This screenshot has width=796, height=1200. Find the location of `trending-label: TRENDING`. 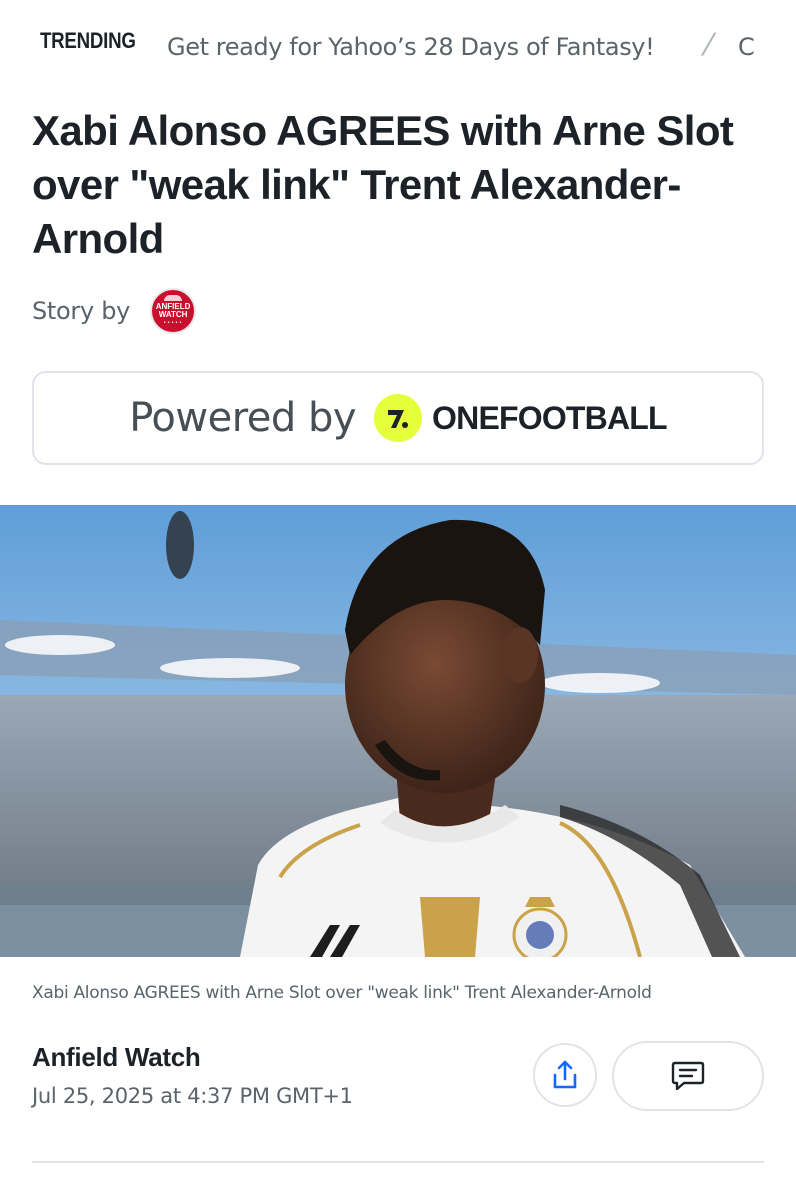

trending-label: TRENDING is located at coordinates (88, 40).